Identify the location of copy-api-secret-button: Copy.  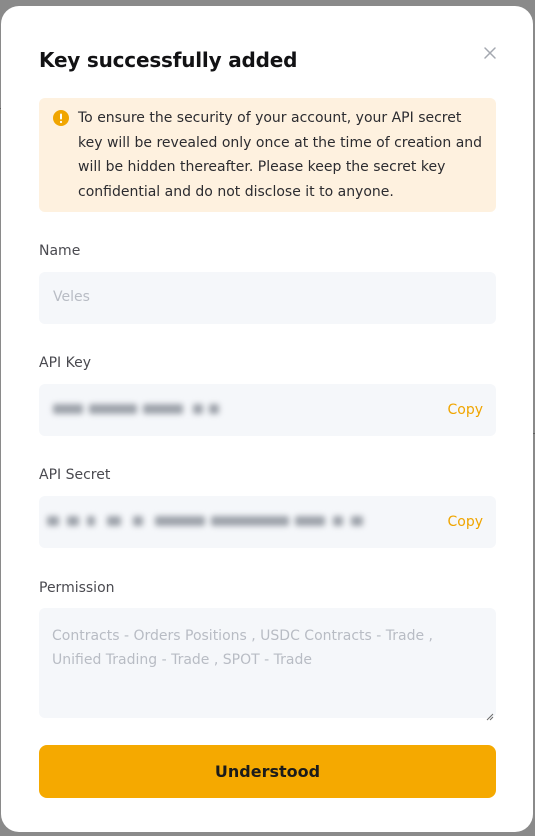
(465, 522).